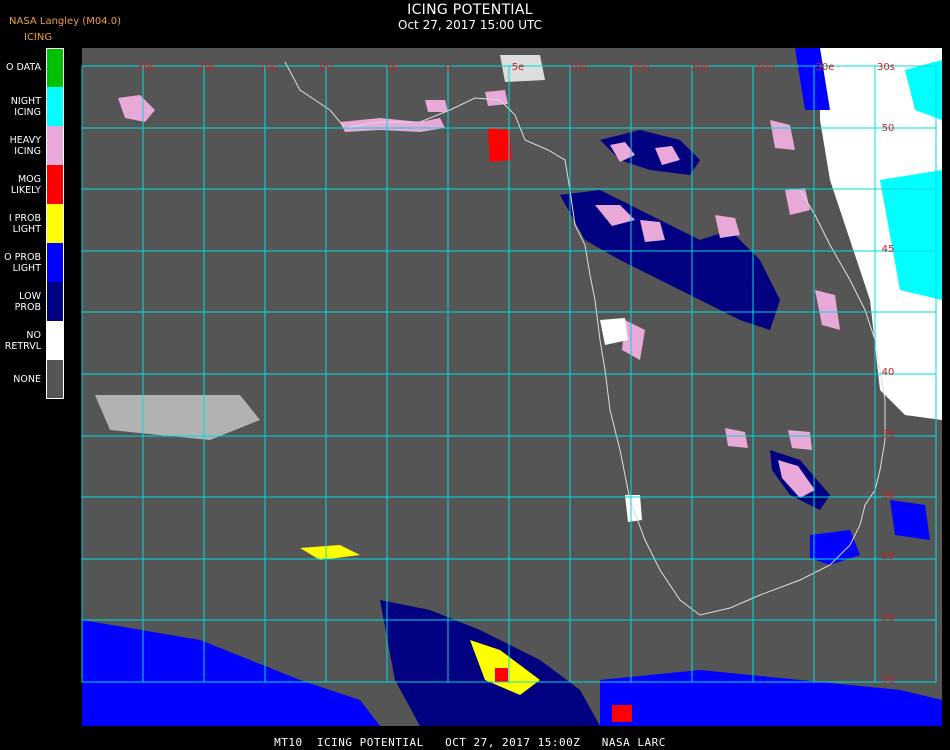 The image size is (950, 750). I want to click on latitude-tick-label: 20, so click(888, 618).